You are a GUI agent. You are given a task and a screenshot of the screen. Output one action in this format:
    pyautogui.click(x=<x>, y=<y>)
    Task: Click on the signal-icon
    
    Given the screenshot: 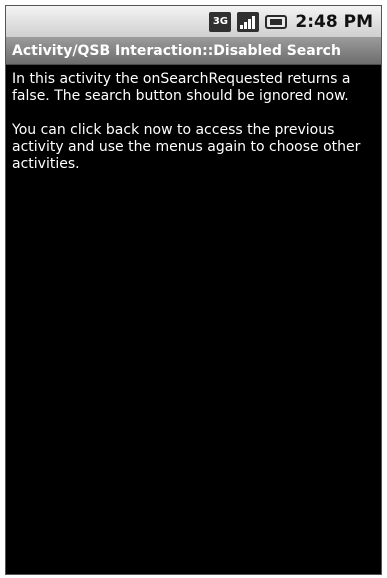 What is the action you would take?
    pyautogui.click(x=248, y=21)
    